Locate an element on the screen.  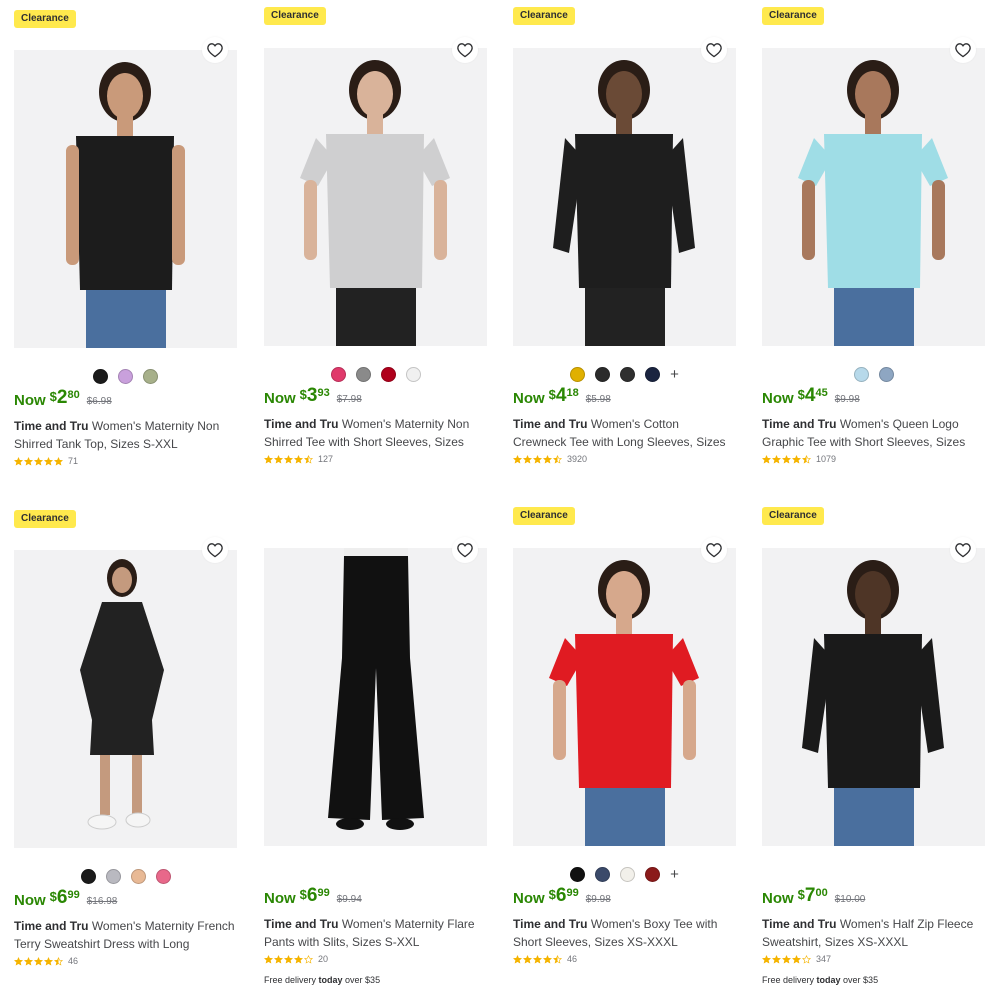
rating: 127 is located at coordinates (298, 459).